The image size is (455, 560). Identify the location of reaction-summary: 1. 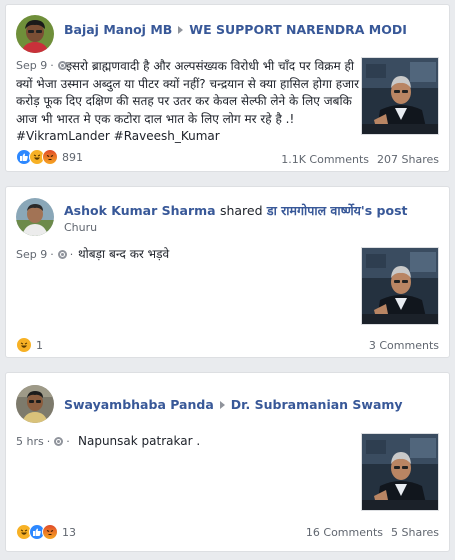
(29, 345).